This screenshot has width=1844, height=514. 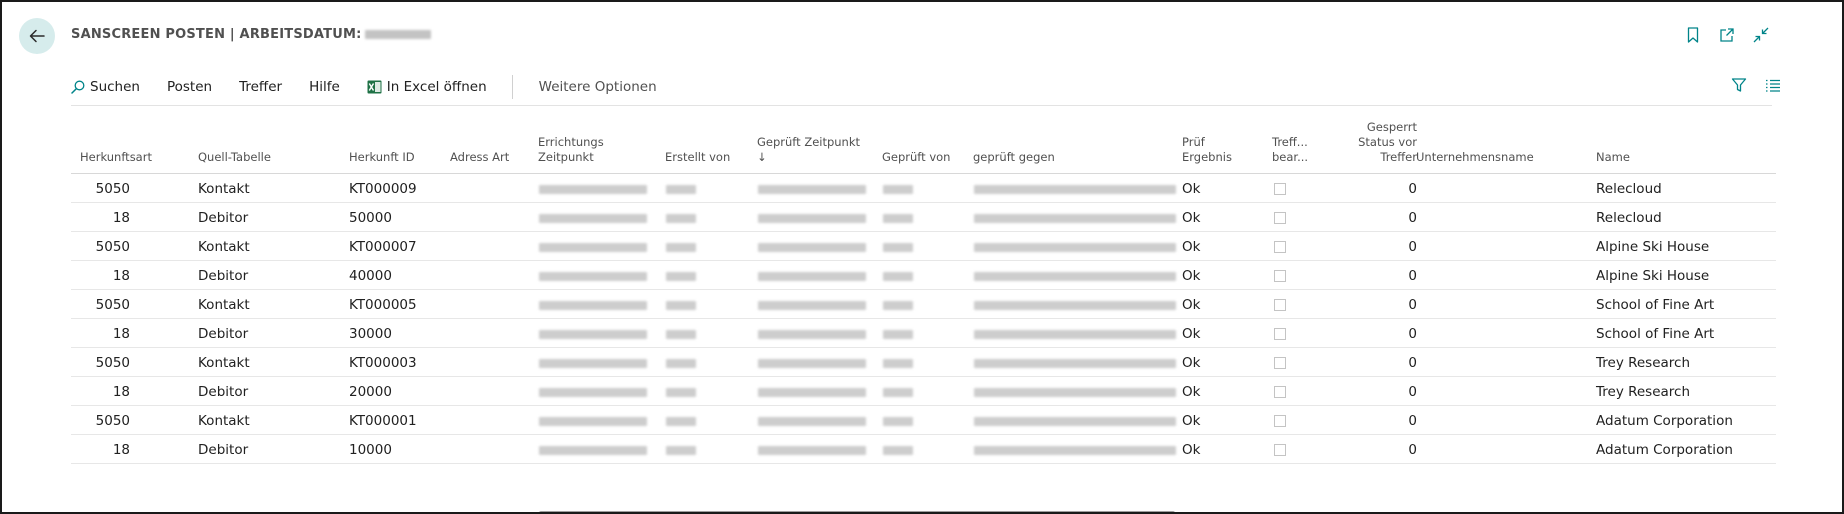 I want to click on cell-herkunft-id: KT000005, so click(x=383, y=305).